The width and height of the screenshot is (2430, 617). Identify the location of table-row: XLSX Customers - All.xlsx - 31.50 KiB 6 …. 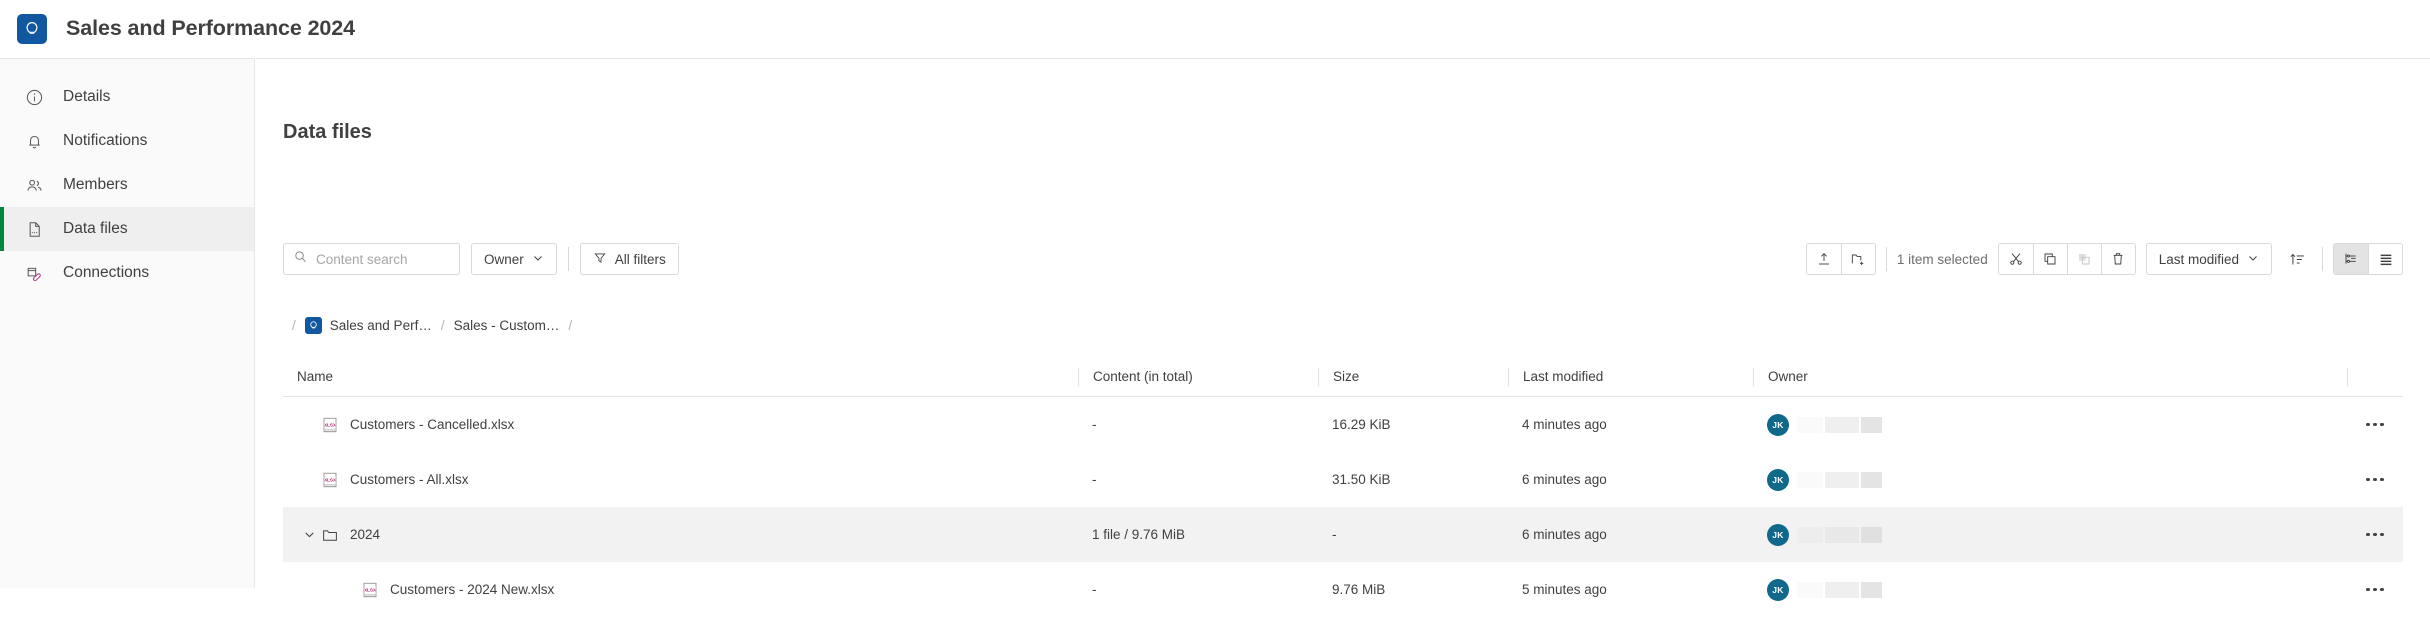
(1343, 479).